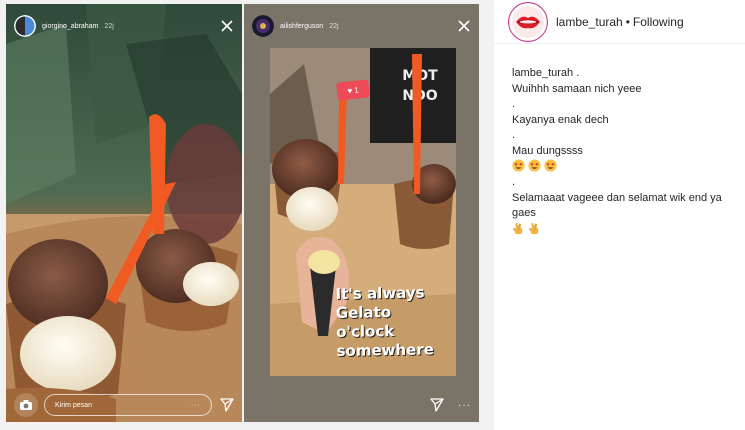  Describe the element at coordinates (361, 405) in the screenshot. I see `story-footer-right: ···` at that location.